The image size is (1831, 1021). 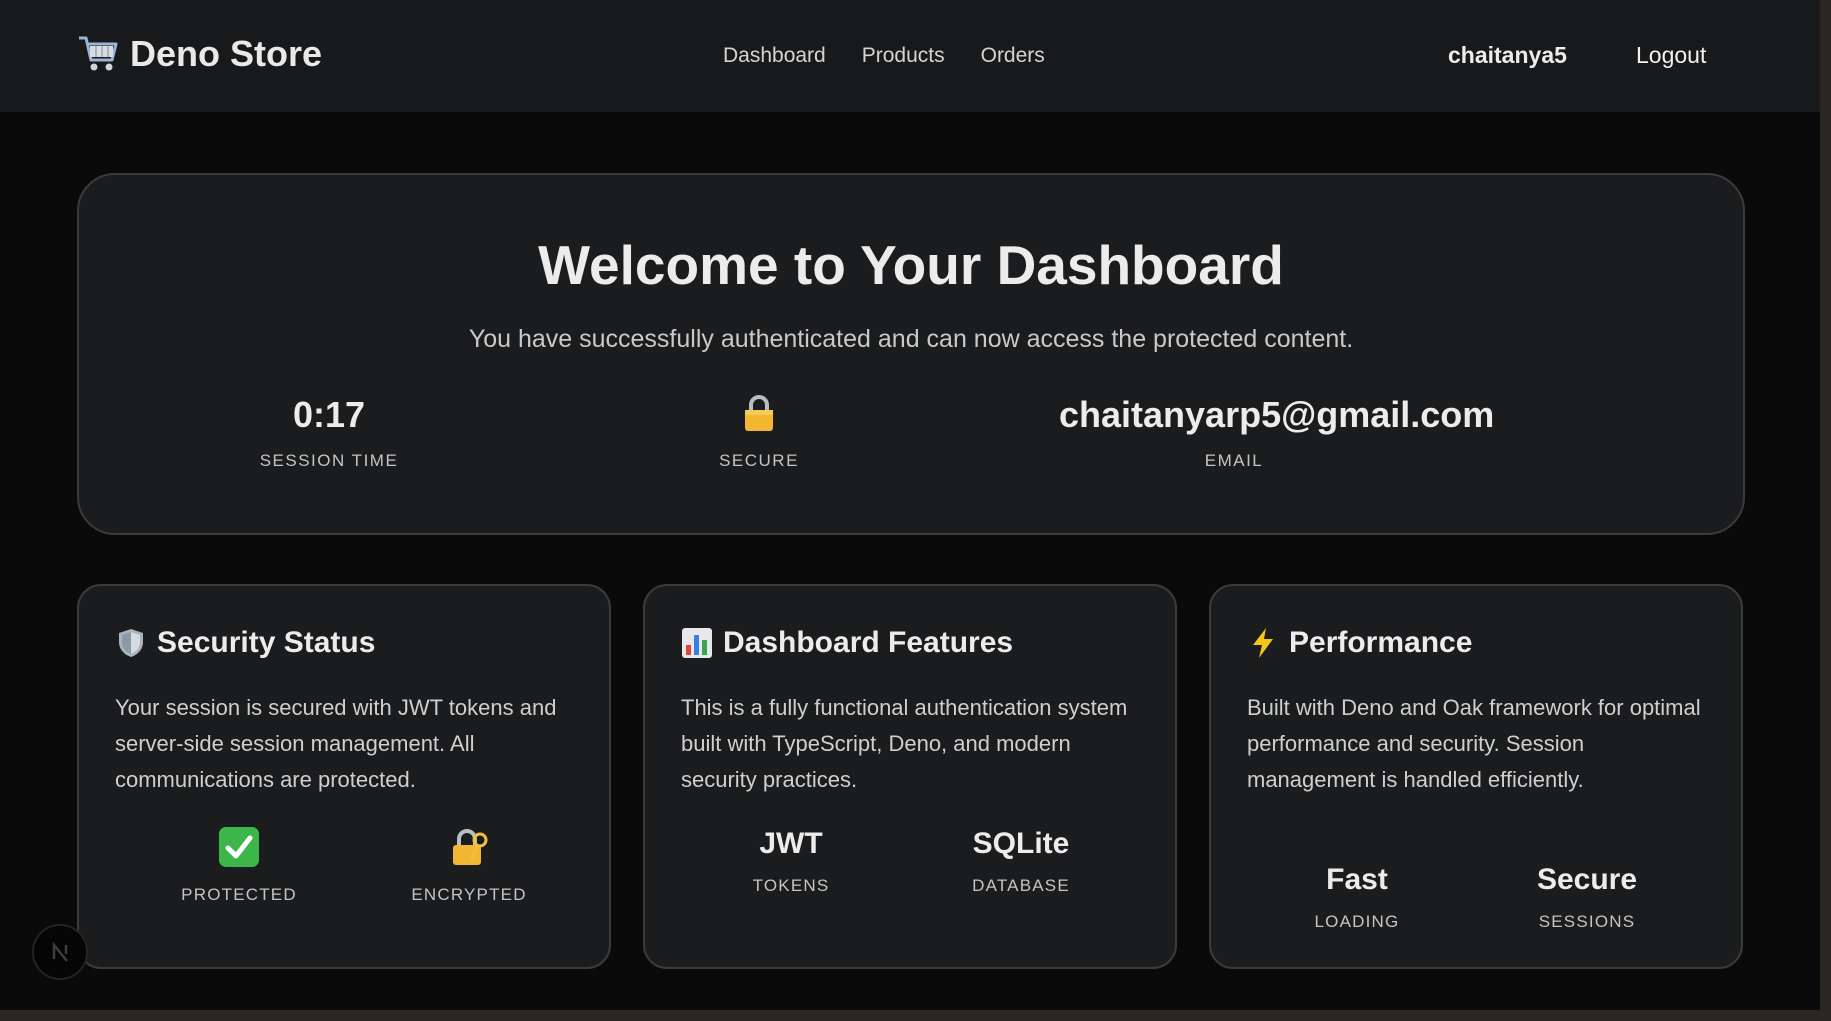 I want to click on lightning-icon, so click(x=1263, y=643).